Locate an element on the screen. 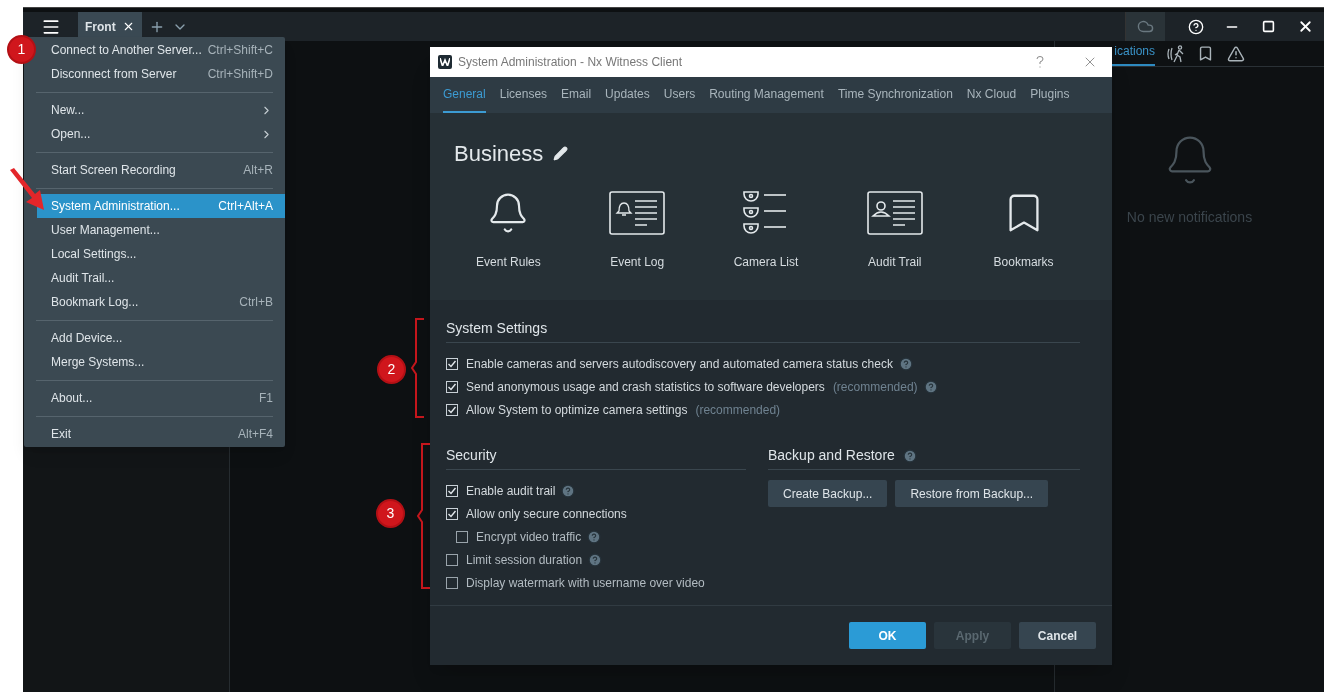 This screenshot has height=692, width=1324. shortcut-label: Alt+F4 is located at coordinates (255, 434).